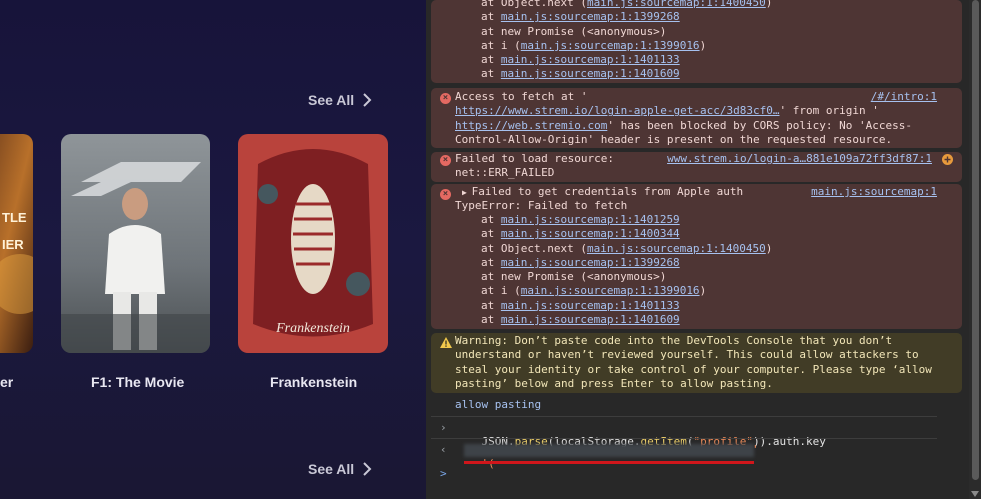 The image size is (981, 499). Describe the element at coordinates (467, 192) in the screenshot. I see `expand-triangle-icon: ▶` at that location.